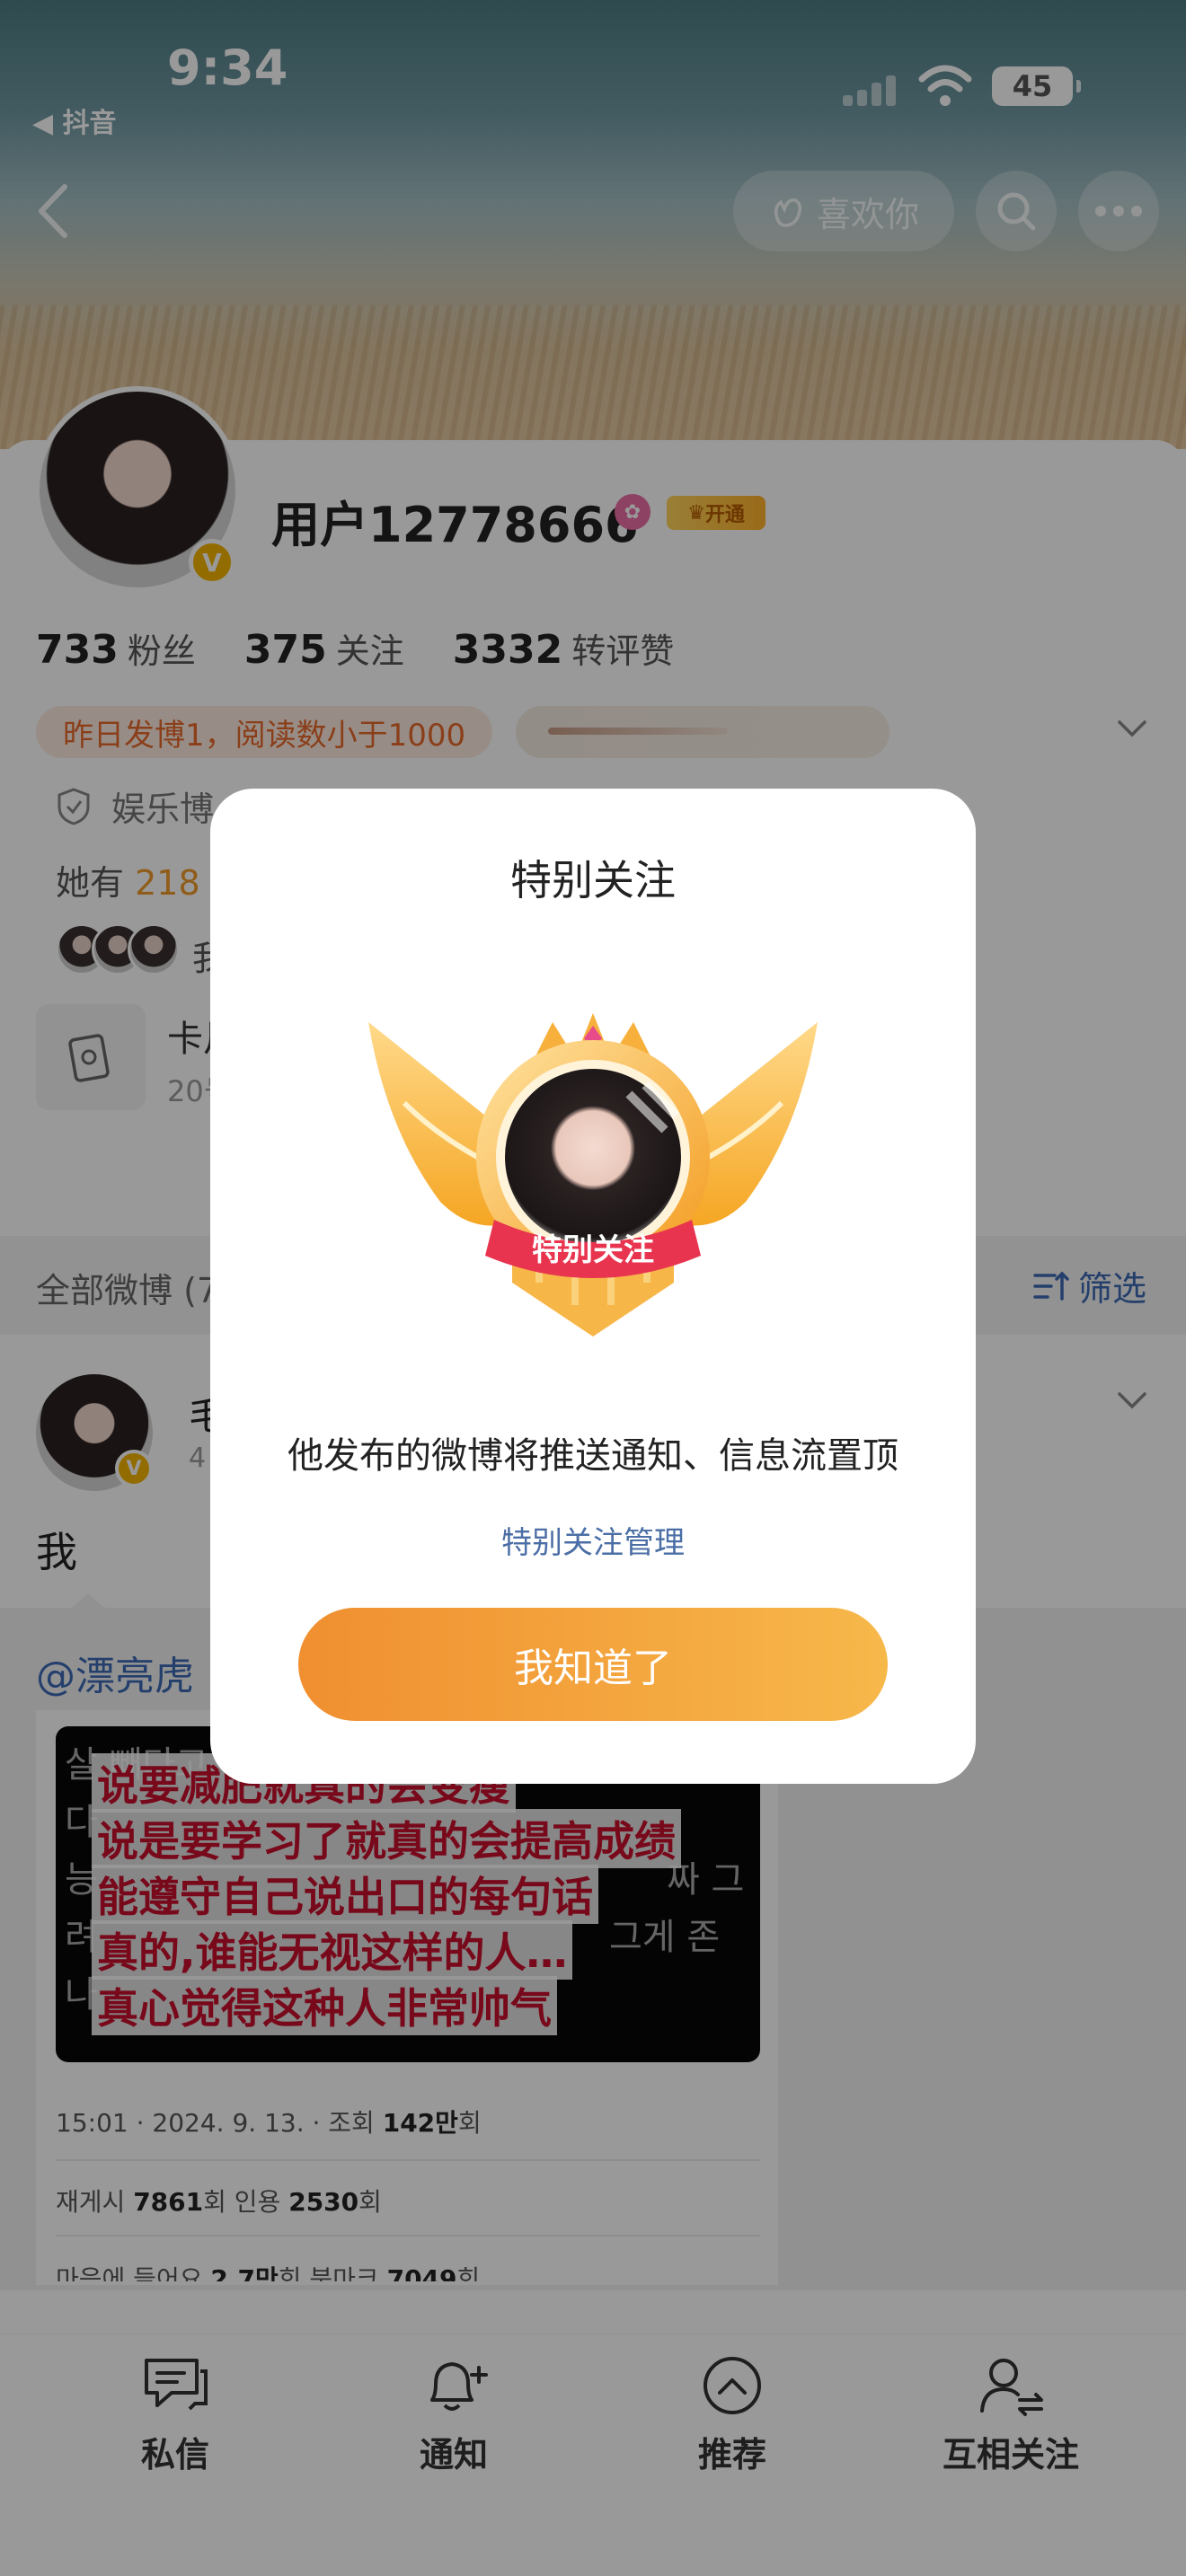 This screenshot has height=2576, width=1186. What do you see at coordinates (593, 1250) in the screenshot?
I see `badge-ribbon-text: 特别关注` at bounding box center [593, 1250].